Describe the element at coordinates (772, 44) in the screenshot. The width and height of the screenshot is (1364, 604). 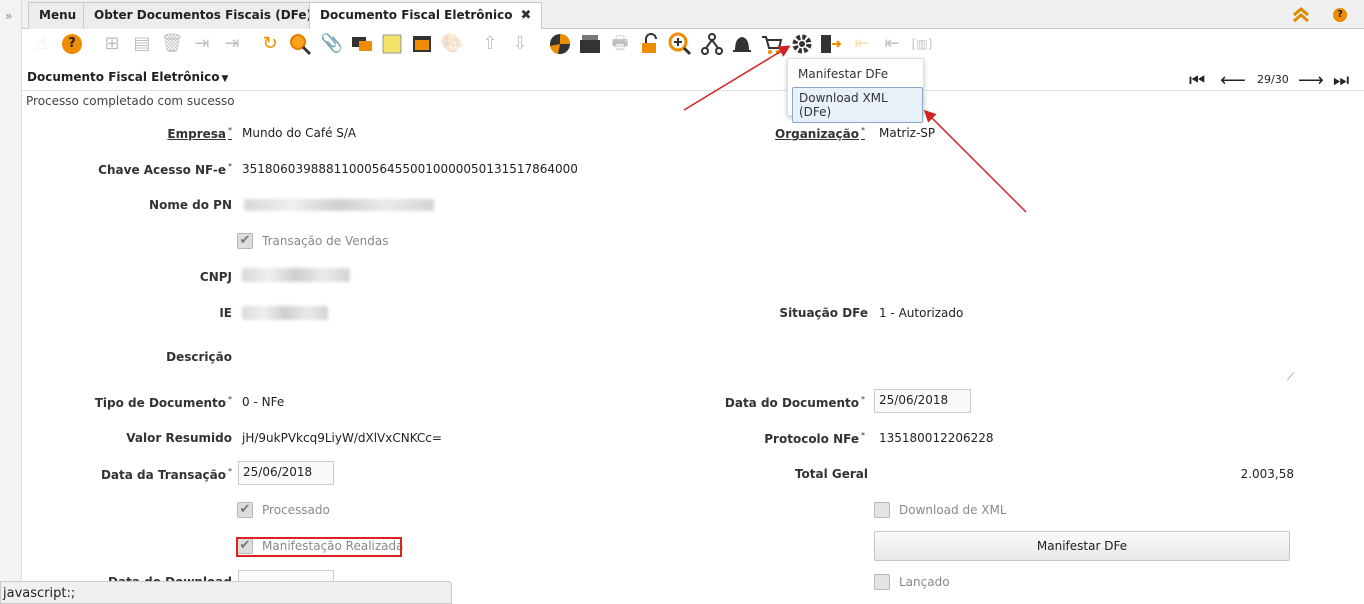
I see `cart-icon` at that location.